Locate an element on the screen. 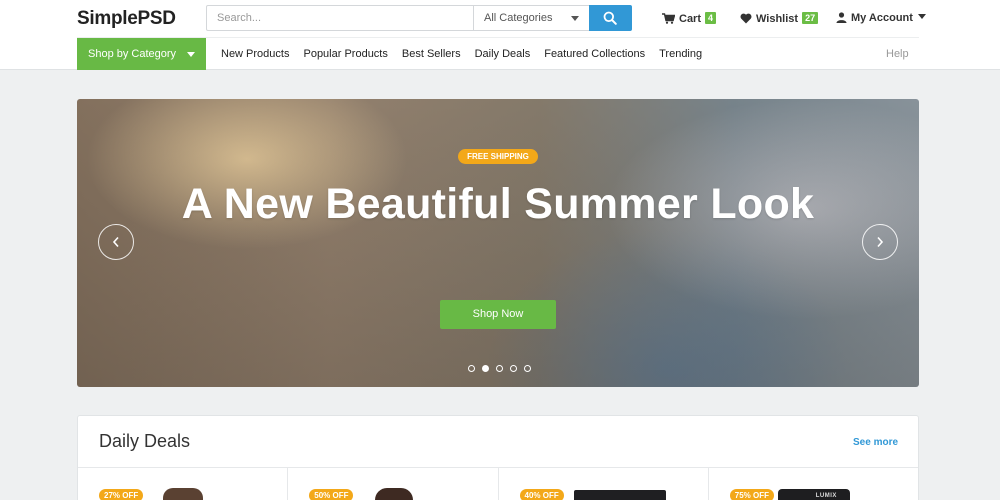 This screenshot has width=1000, height=500. nav-link-new-products: New Products is located at coordinates (255, 54).